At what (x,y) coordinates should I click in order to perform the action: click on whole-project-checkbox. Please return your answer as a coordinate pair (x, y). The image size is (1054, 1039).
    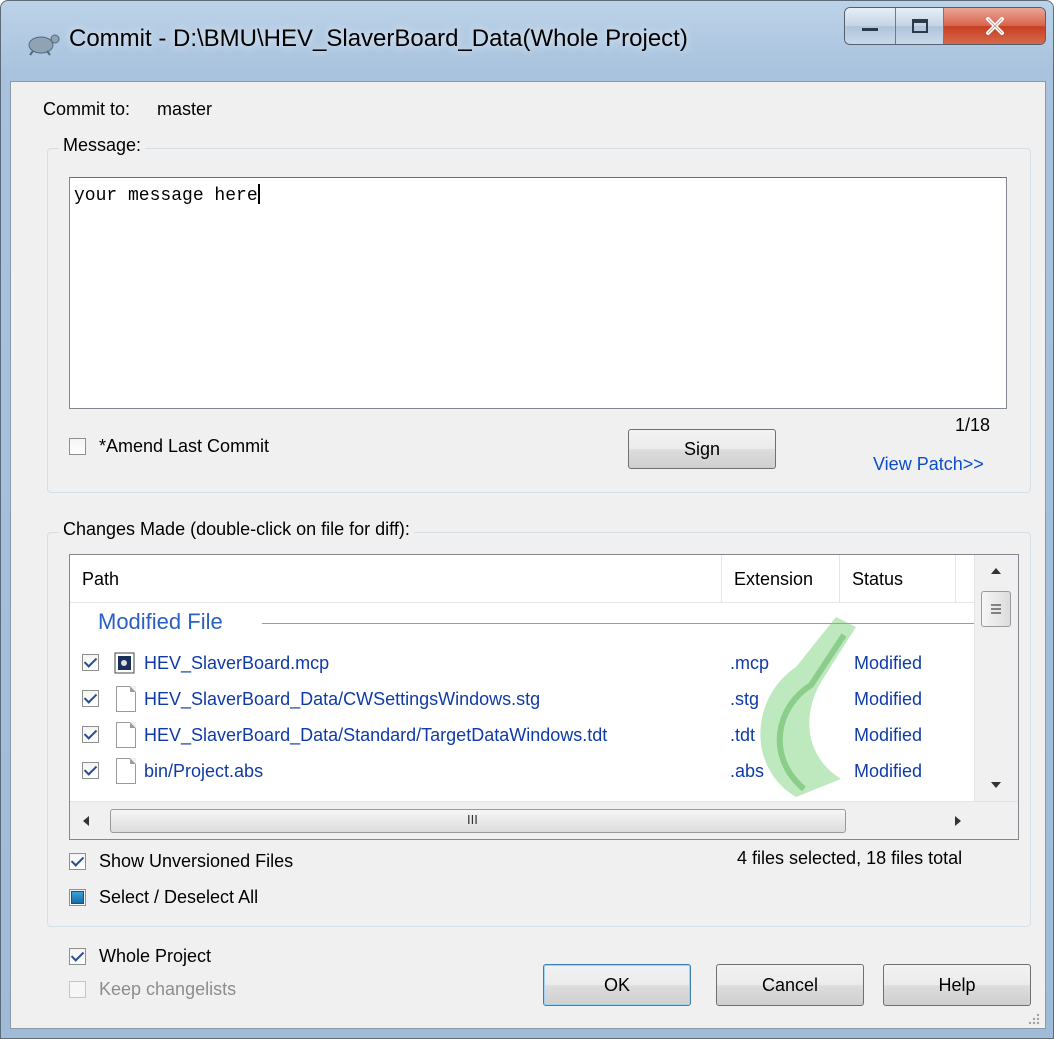
    Looking at the image, I should click on (77, 956).